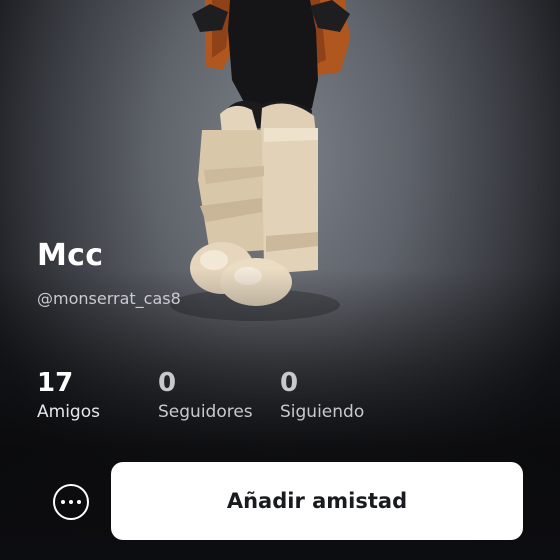 This screenshot has height=560, width=560. I want to click on add-friend-button: Añadir amistad, so click(317, 501).